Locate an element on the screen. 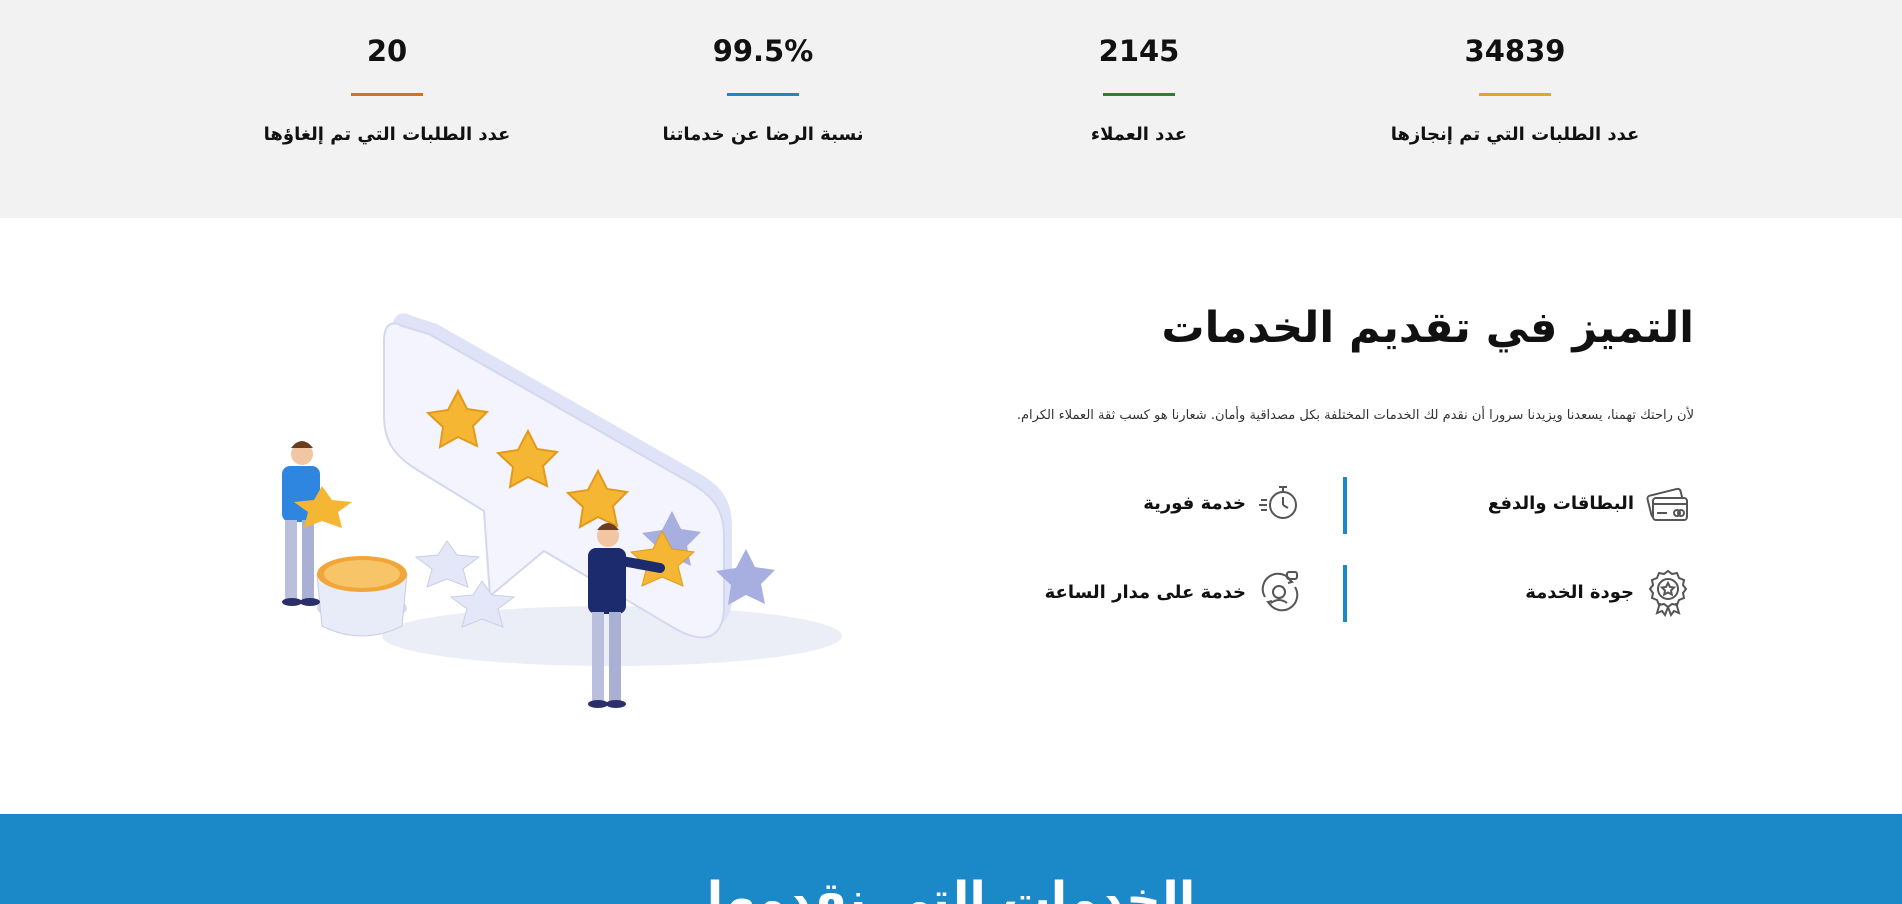  stat-value: 34839 is located at coordinates (1515, 51).